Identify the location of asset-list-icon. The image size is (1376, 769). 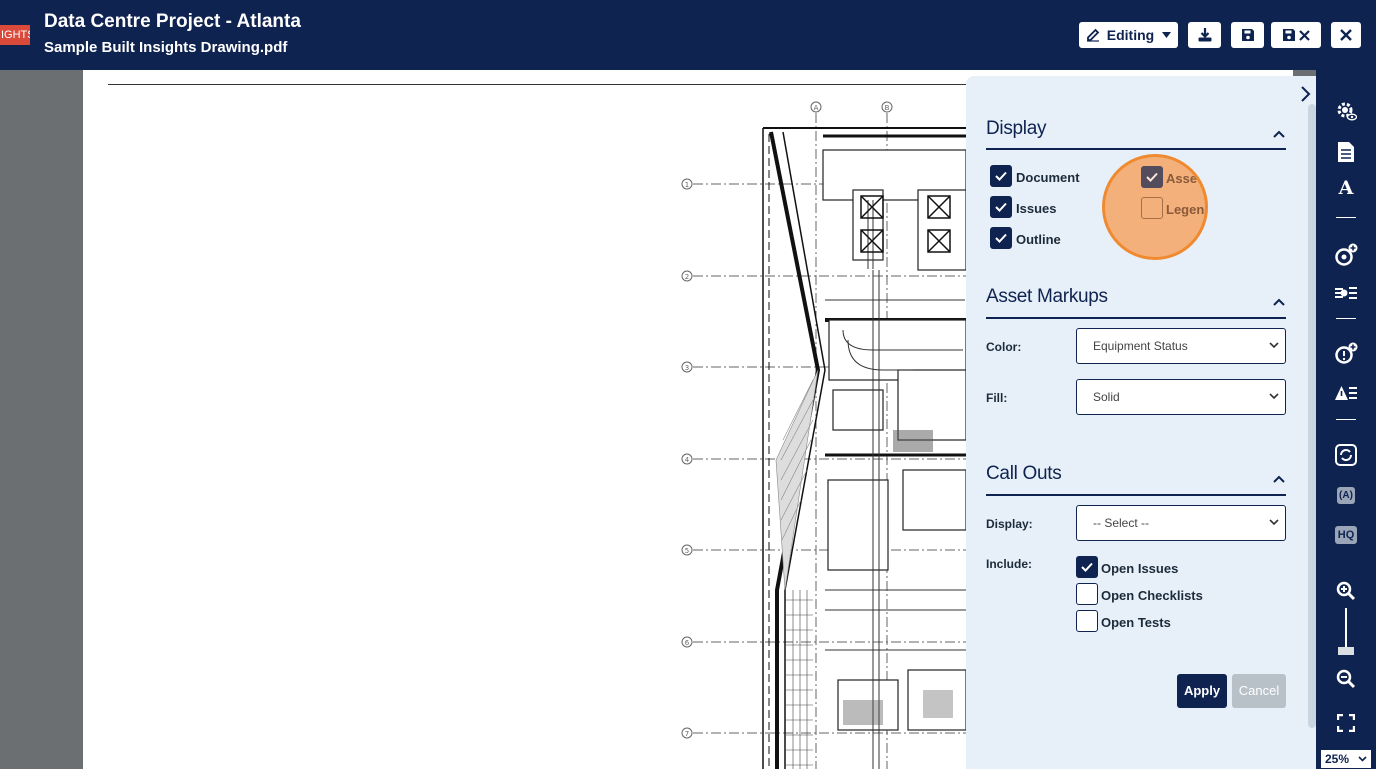
(1346, 293).